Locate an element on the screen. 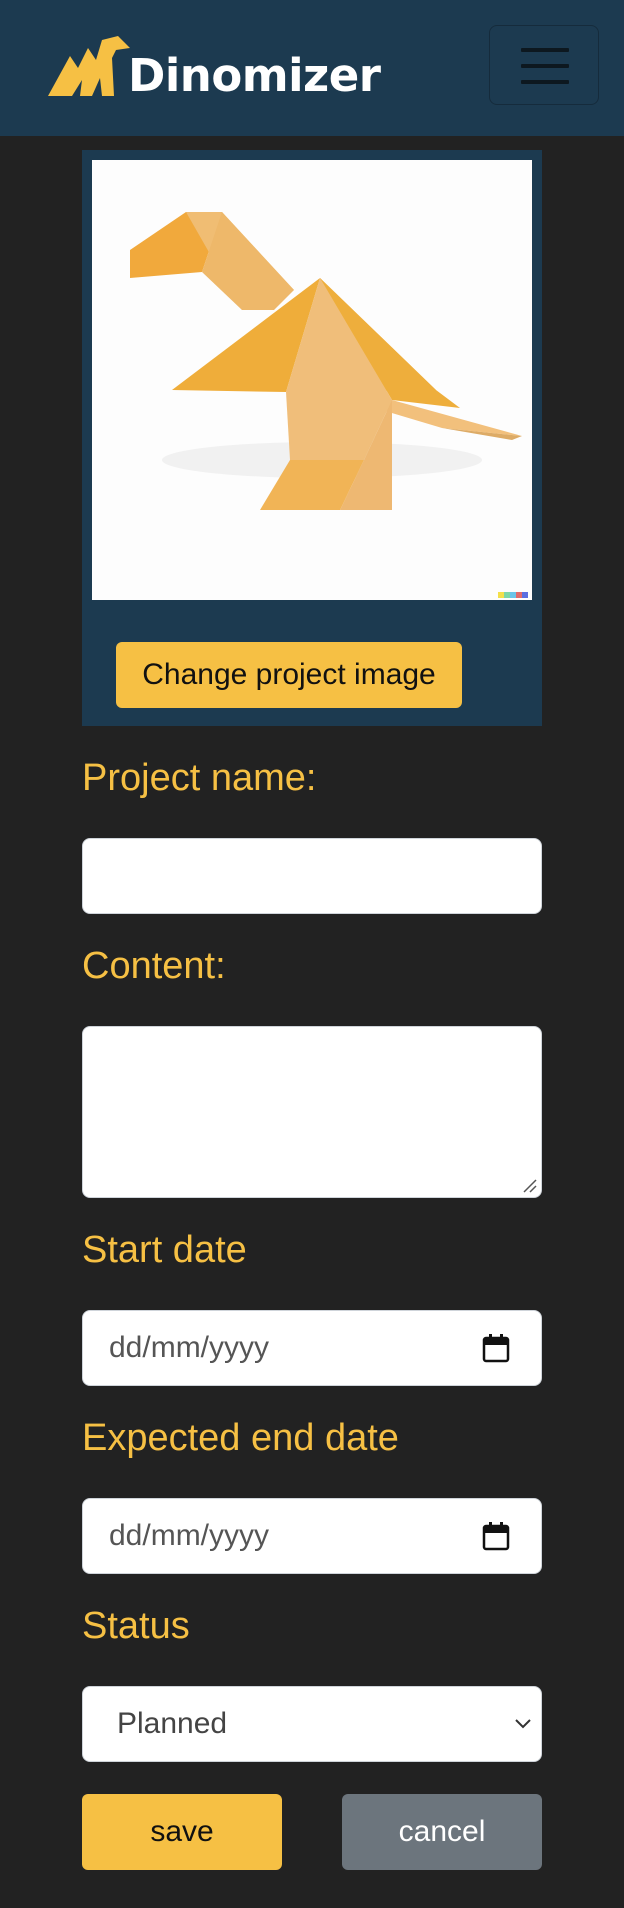  status-selected-value: Planned is located at coordinates (172, 1723).